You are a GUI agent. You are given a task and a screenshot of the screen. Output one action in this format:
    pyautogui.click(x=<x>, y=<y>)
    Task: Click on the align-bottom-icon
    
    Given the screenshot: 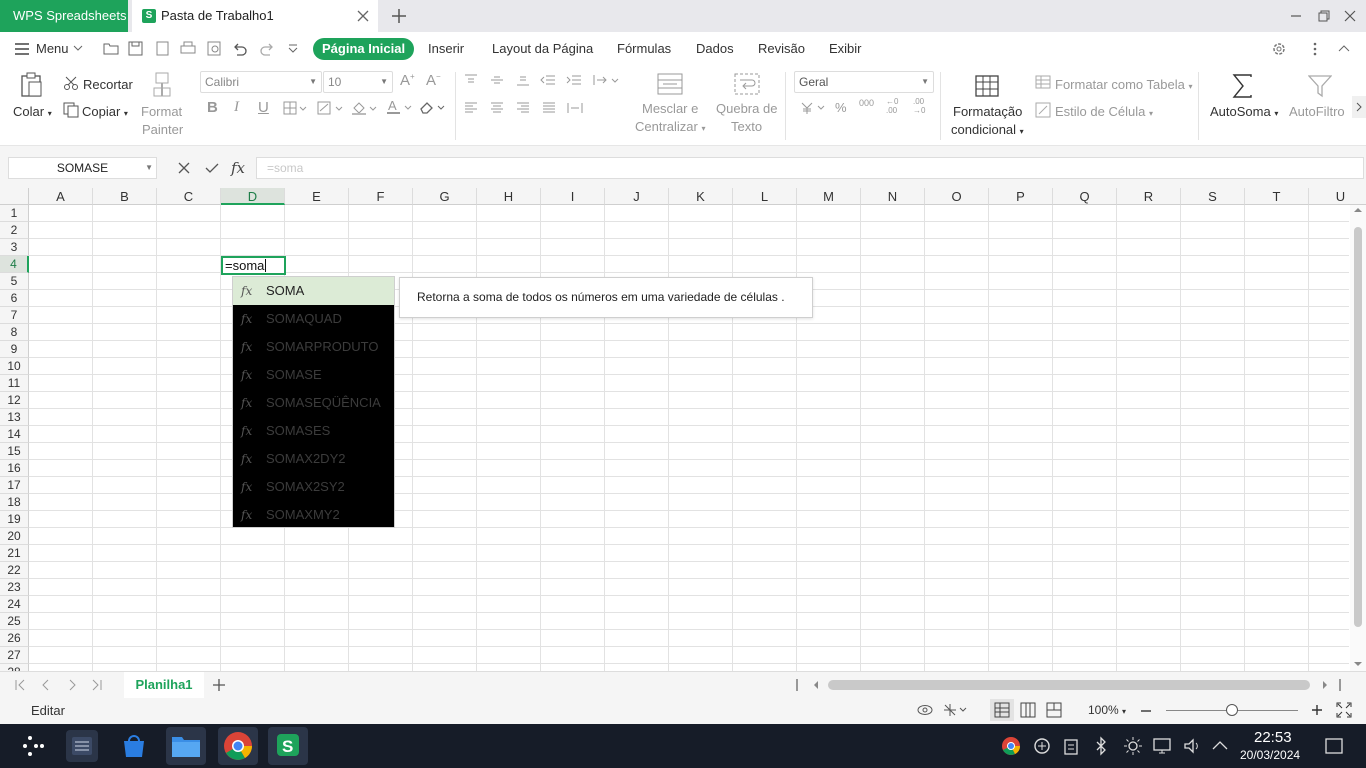 What is the action you would take?
    pyautogui.click(x=523, y=80)
    